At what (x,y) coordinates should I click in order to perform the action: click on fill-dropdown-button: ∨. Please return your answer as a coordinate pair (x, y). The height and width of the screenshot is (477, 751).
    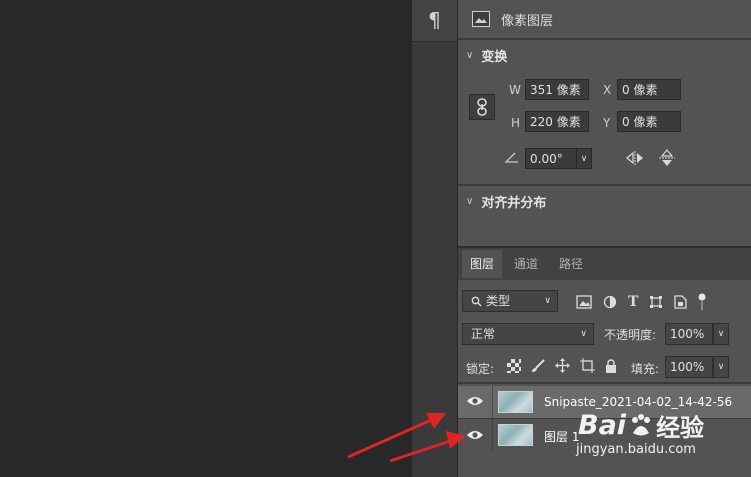
    Looking at the image, I should click on (721, 367).